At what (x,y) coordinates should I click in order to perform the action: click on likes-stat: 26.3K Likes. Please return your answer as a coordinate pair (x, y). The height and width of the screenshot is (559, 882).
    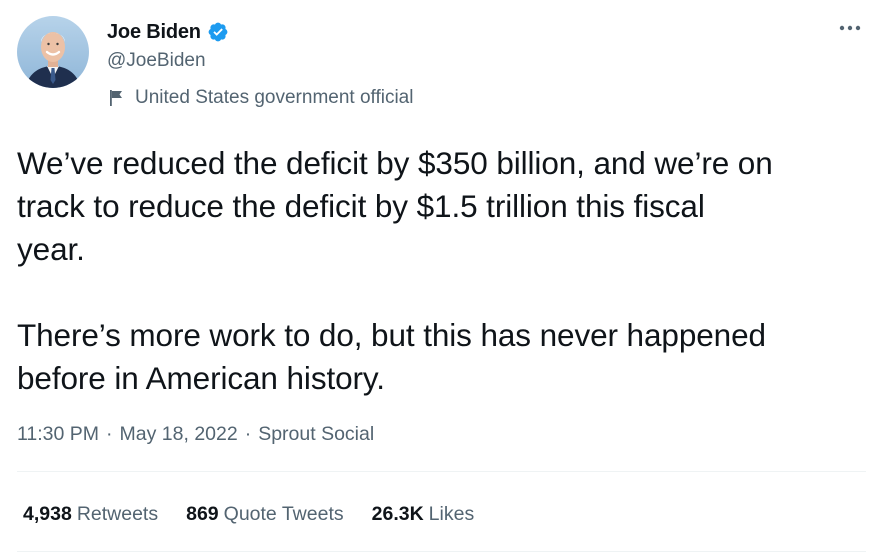
    Looking at the image, I should click on (423, 514).